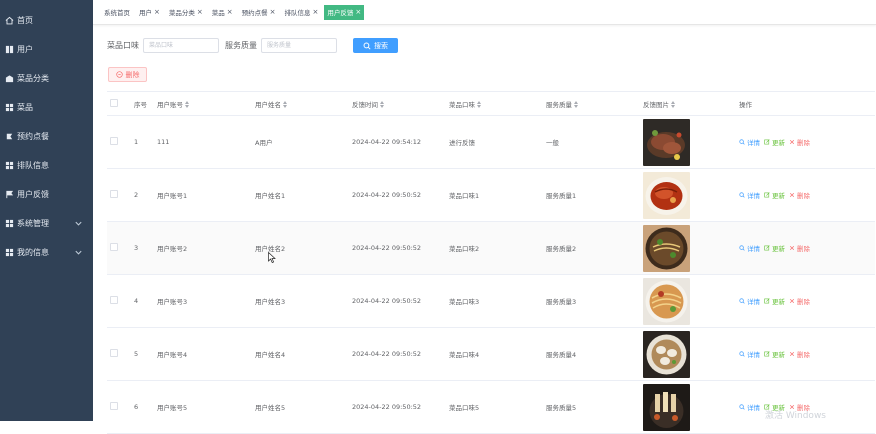  I want to click on column-header-label: 反馈时间, so click(365, 104).